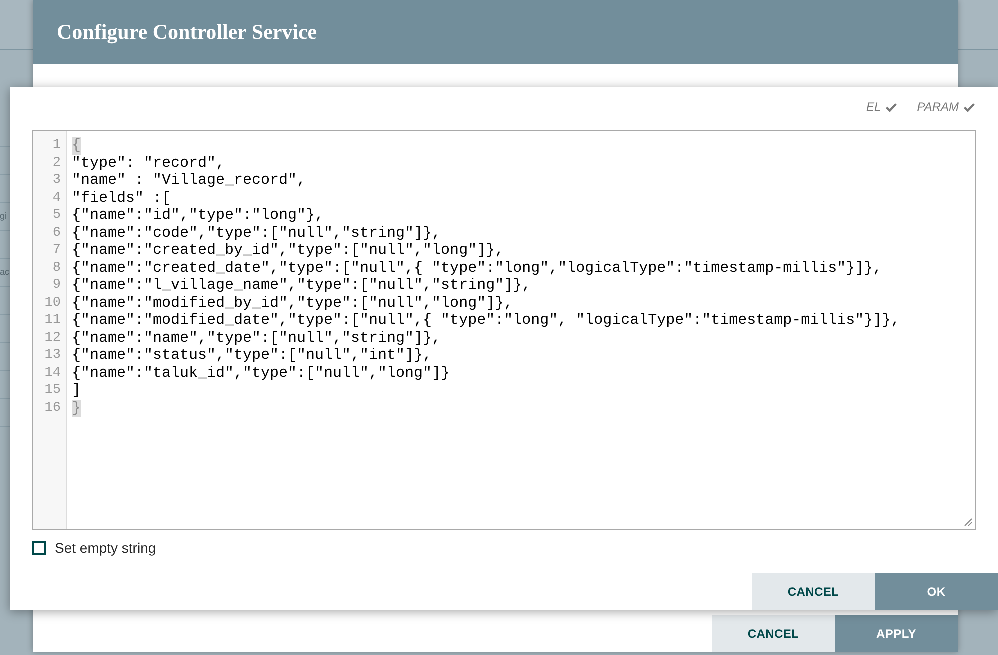  What do you see at coordinates (257, 233) in the screenshot?
I see `code-line: {"name":"code","type":["null","string"]},` at bounding box center [257, 233].